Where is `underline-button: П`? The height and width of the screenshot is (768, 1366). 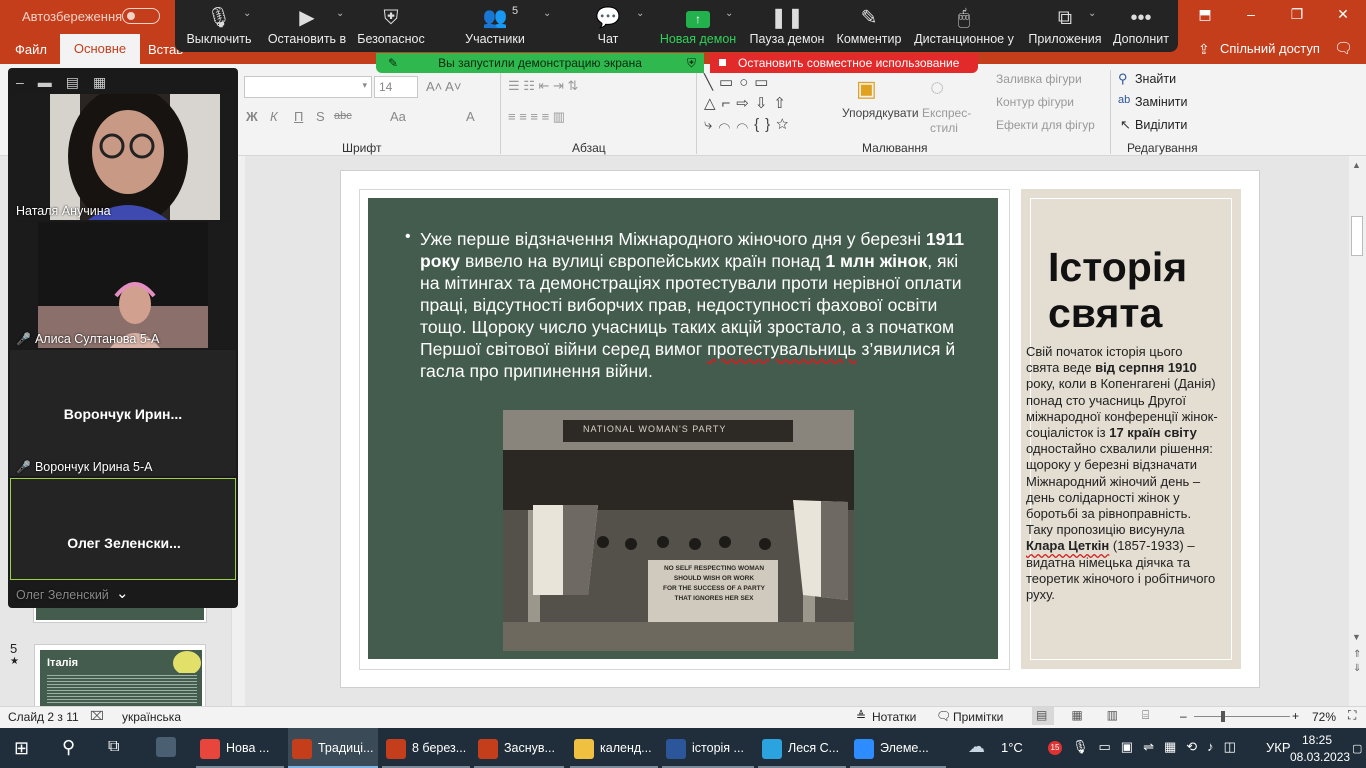 underline-button: П is located at coordinates (298, 116).